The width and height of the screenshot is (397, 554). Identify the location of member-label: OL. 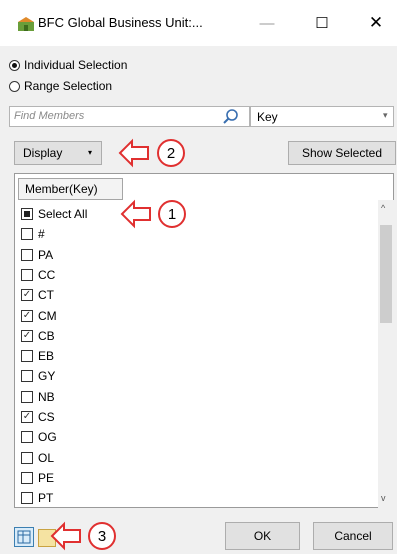
(46, 457).